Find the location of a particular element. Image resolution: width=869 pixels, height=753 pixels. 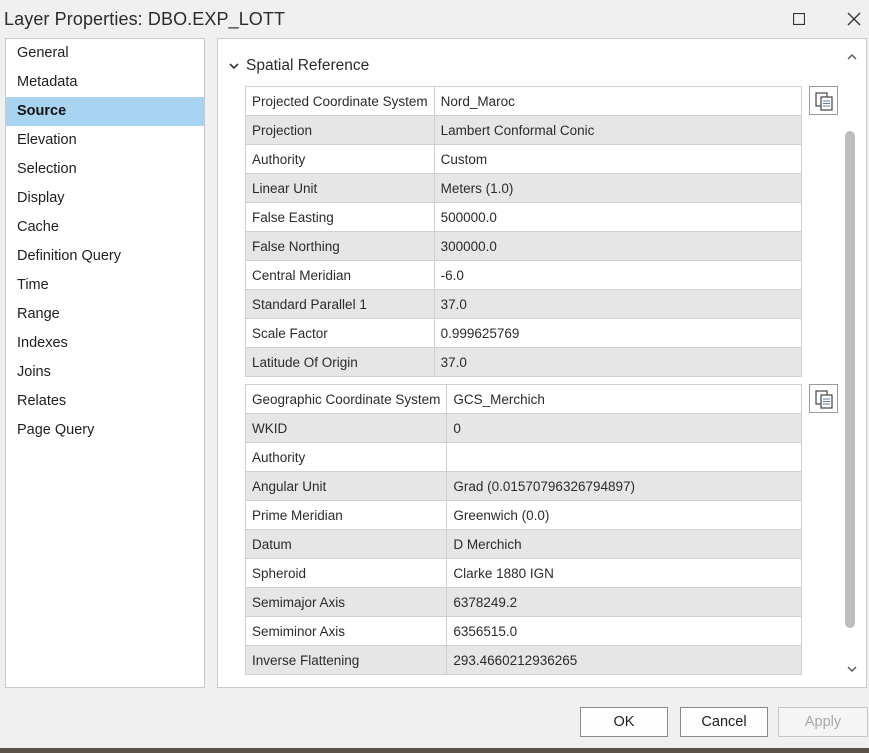

property-name: False Northing is located at coordinates (340, 246).